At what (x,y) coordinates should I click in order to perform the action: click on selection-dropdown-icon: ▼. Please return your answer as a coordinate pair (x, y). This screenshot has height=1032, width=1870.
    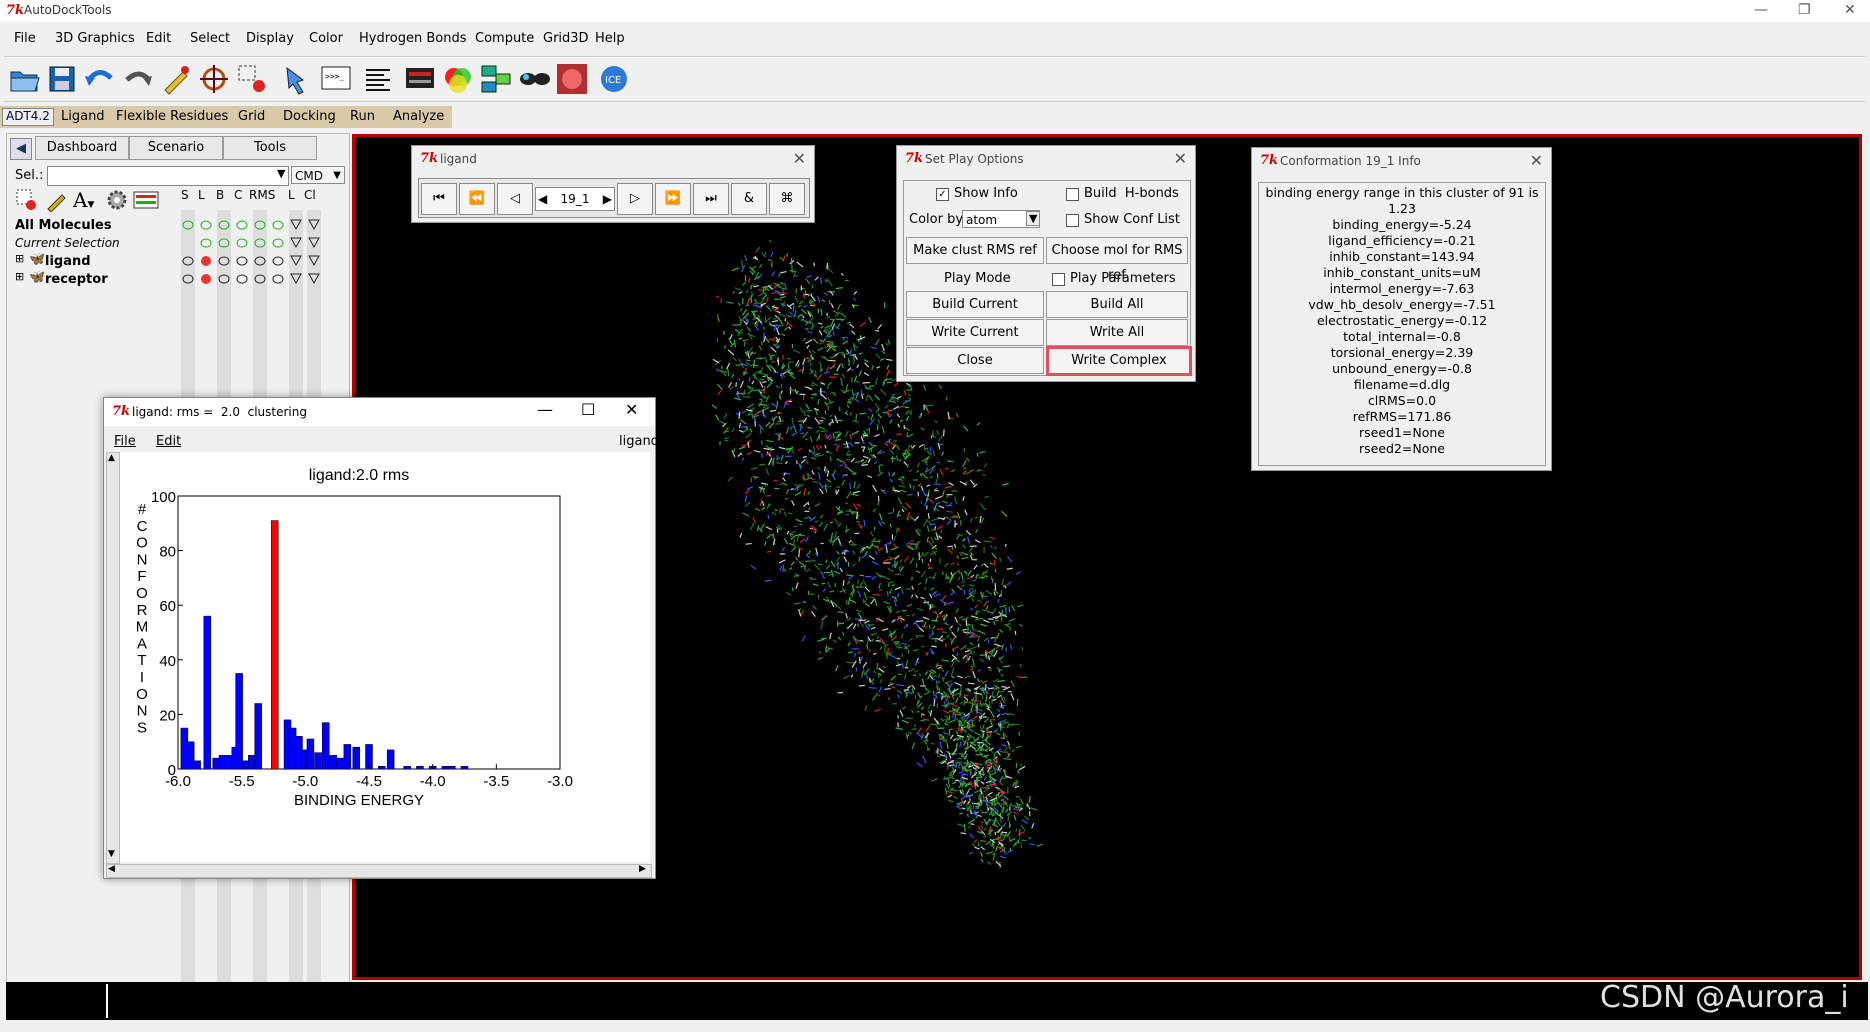
    Looking at the image, I should click on (281, 173).